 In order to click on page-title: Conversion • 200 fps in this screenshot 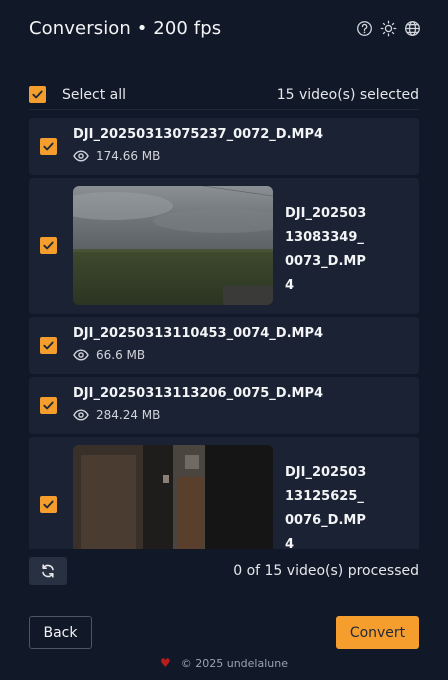, I will do `click(125, 28)`.